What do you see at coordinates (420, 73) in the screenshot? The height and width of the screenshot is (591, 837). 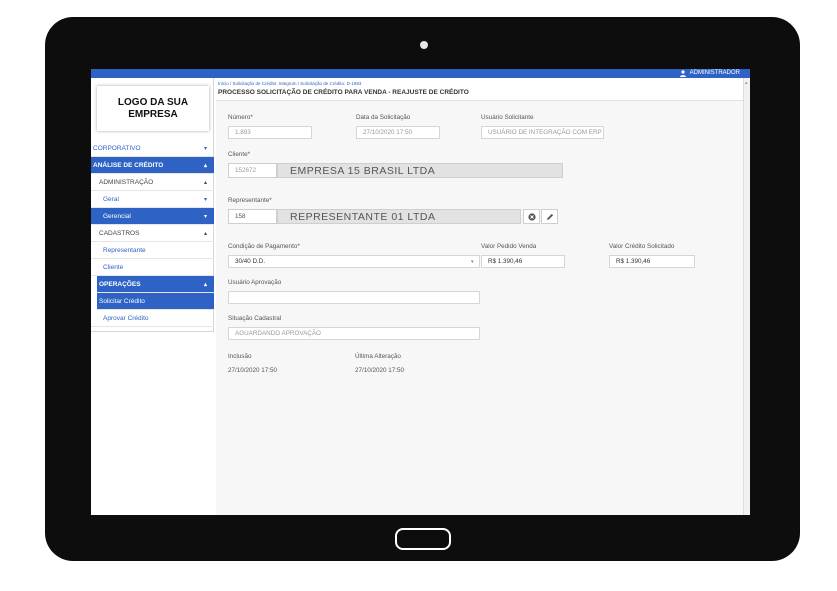 I see `top-bar: ADMINISTRADOR` at bounding box center [420, 73].